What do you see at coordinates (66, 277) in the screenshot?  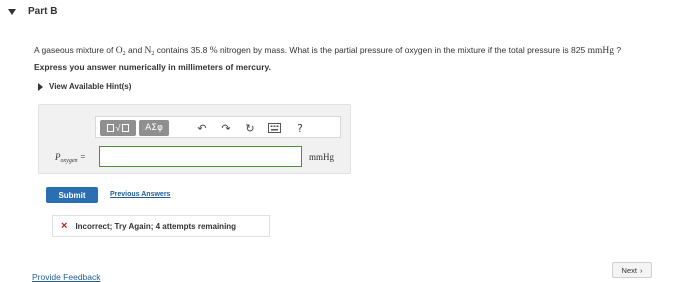 I see `provide-feedback-link: Provide Feedback` at bounding box center [66, 277].